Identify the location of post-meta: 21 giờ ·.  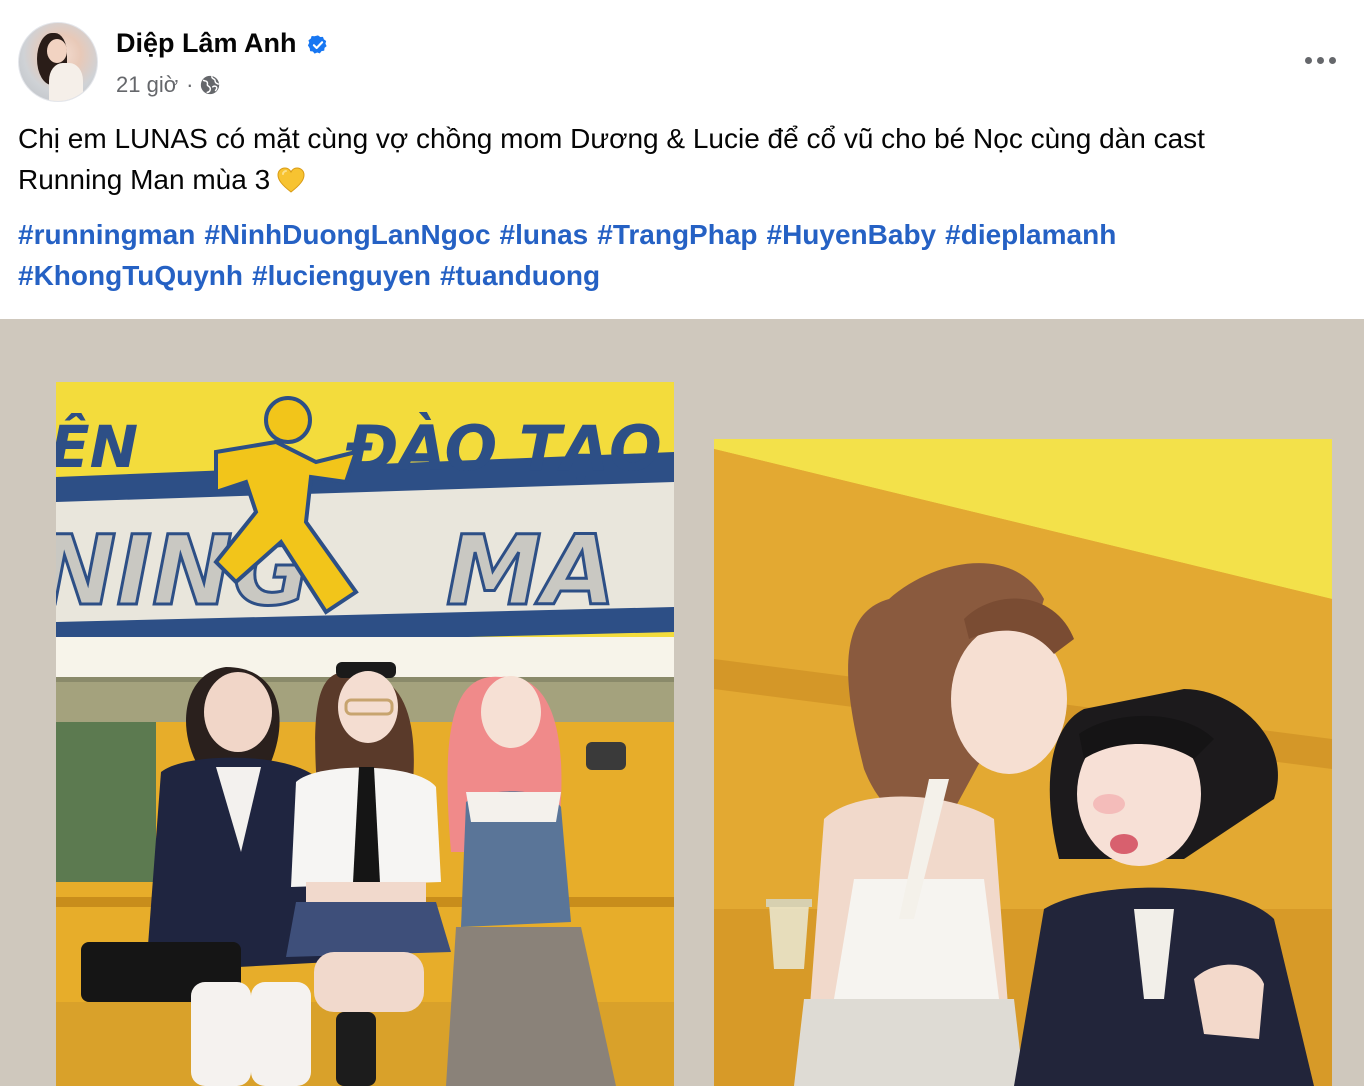
(168, 85).